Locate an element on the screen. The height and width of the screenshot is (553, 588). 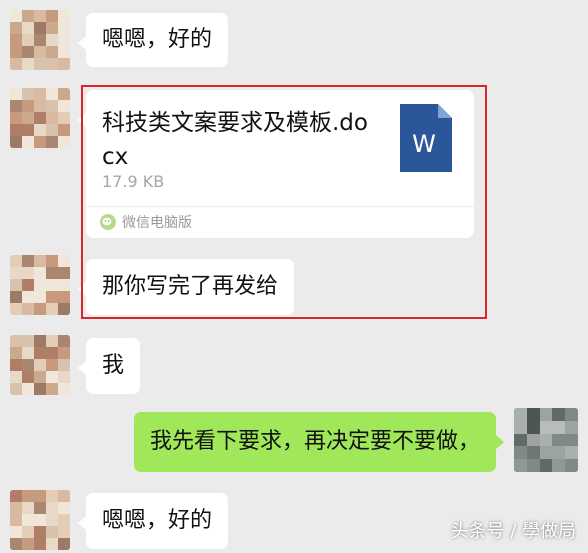
watermark: 头条号 / 學做局 is located at coordinates (513, 531).